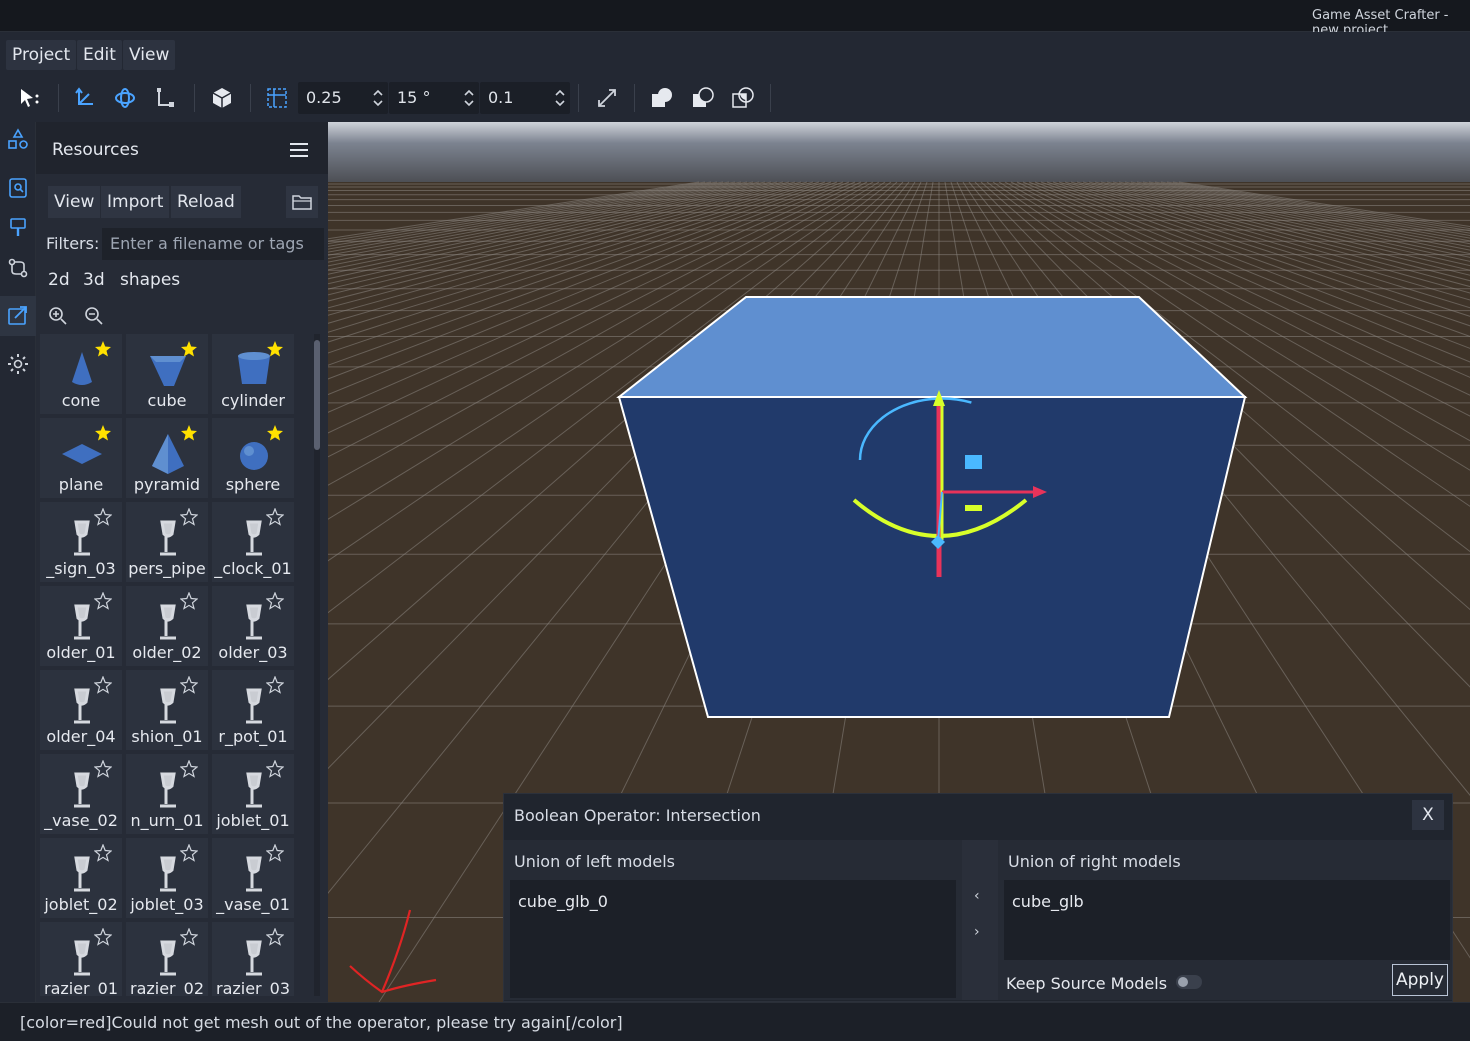 The width and height of the screenshot is (1470, 1041). Describe the element at coordinates (253, 959) in the screenshot. I see `asset-tile: razier_03` at that location.